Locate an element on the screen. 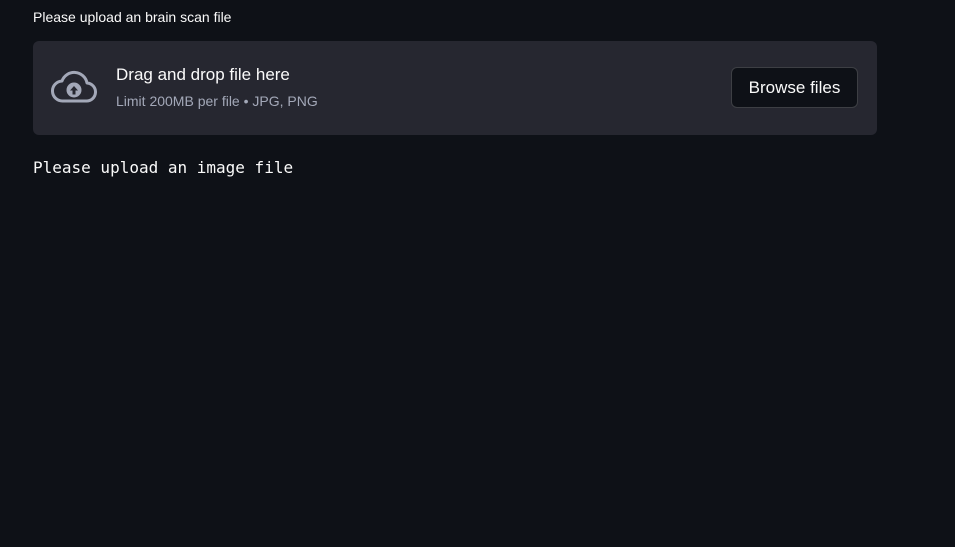  dropzone-limits: Limit 200MB per file • JPG, PNG is located at coordinates (217, 101).